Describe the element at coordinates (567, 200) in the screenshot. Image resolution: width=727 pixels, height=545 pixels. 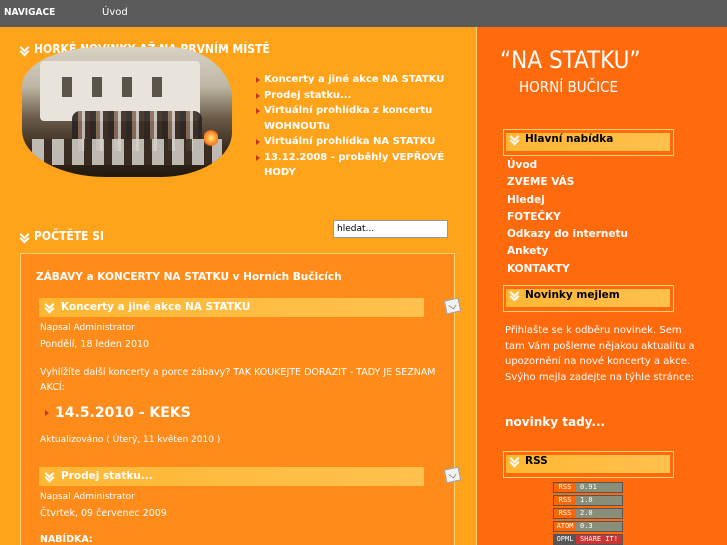
I see `menu-item: Hledej` at that location.